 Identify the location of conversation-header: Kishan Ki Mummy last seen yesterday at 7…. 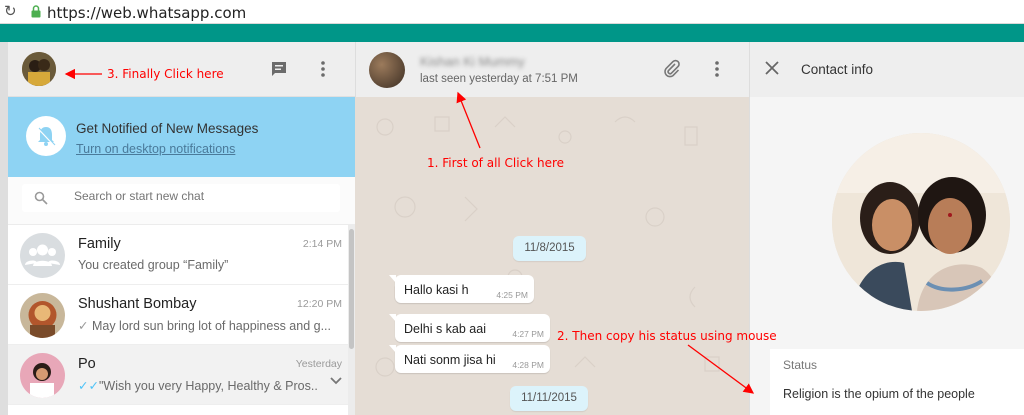
(552, 69).